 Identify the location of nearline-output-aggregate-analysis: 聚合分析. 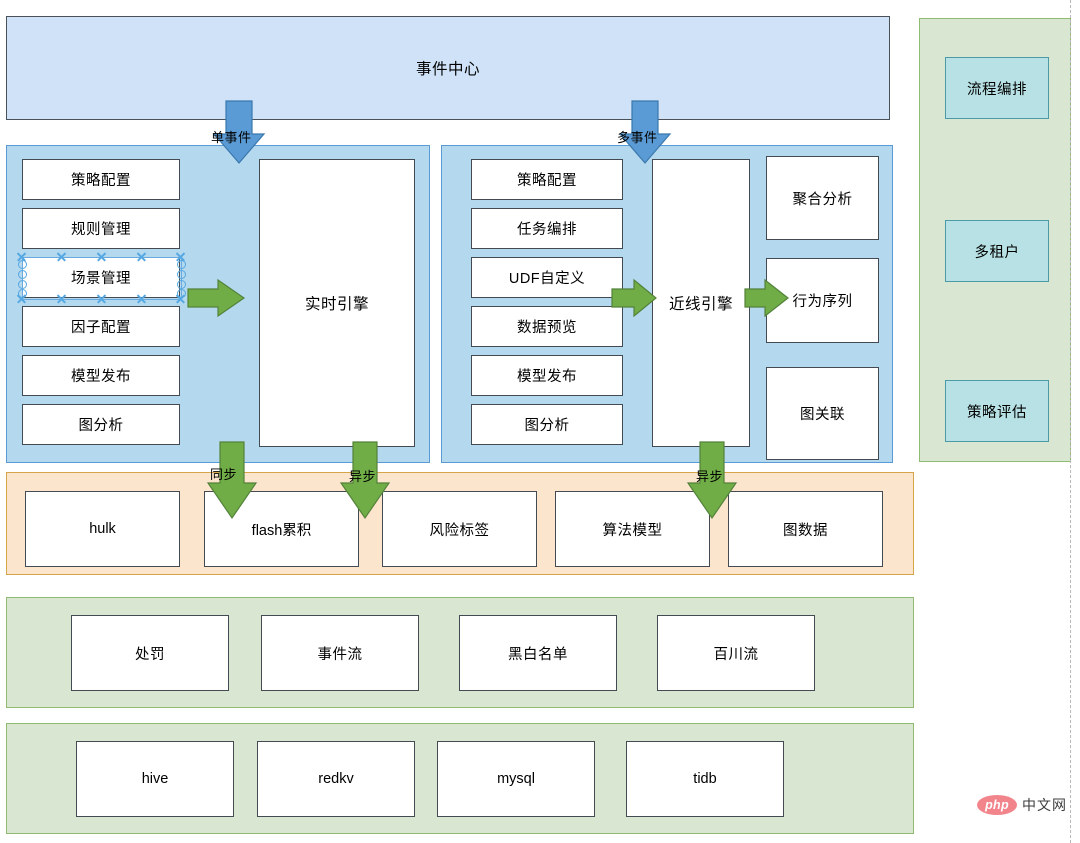
(822, 198).